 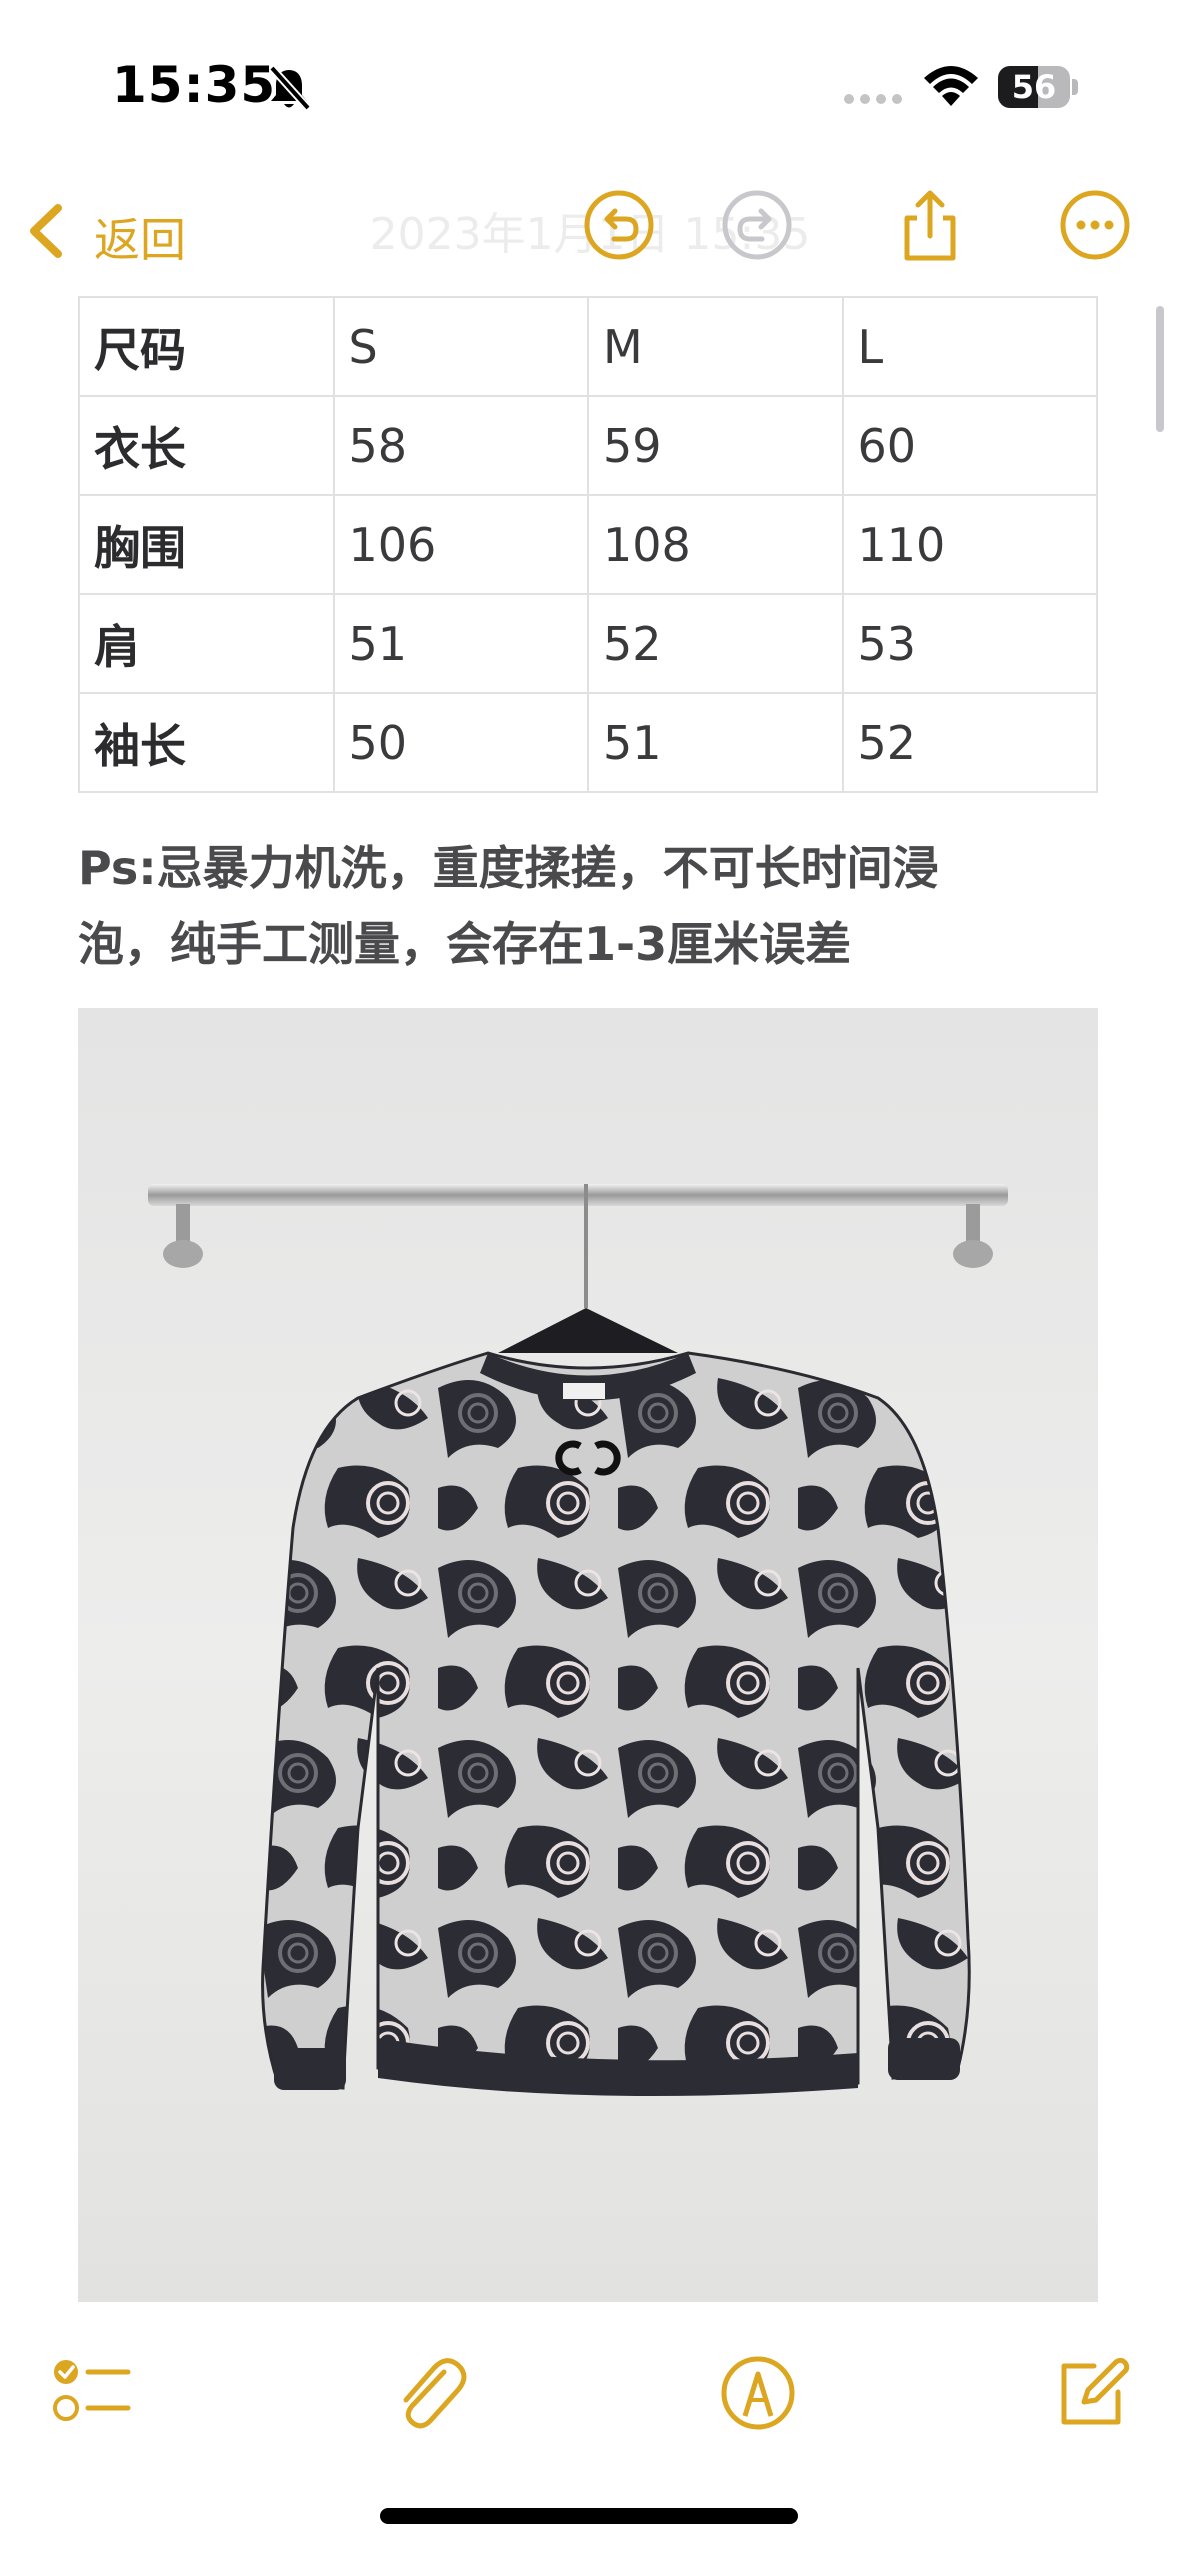 I want to click on table-row: 衣长 58 59 60, so click(x=588, y=445).